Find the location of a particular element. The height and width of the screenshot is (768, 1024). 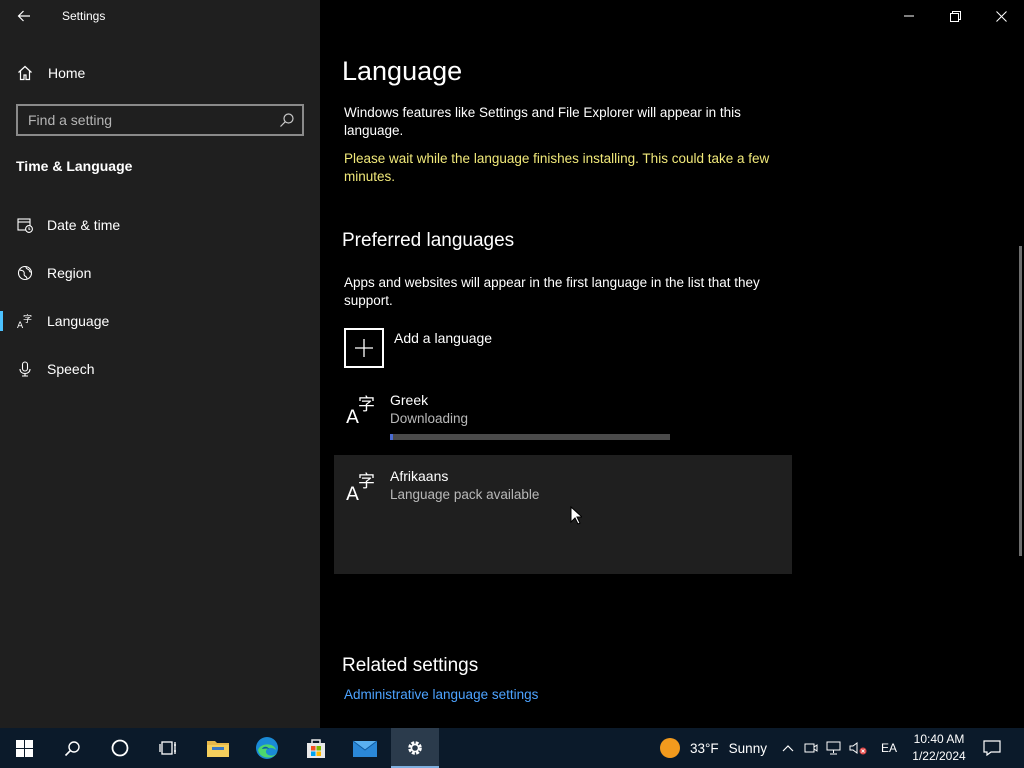

language-item-greek: A字 Greek Downloading is located at coordinates (563, 417).